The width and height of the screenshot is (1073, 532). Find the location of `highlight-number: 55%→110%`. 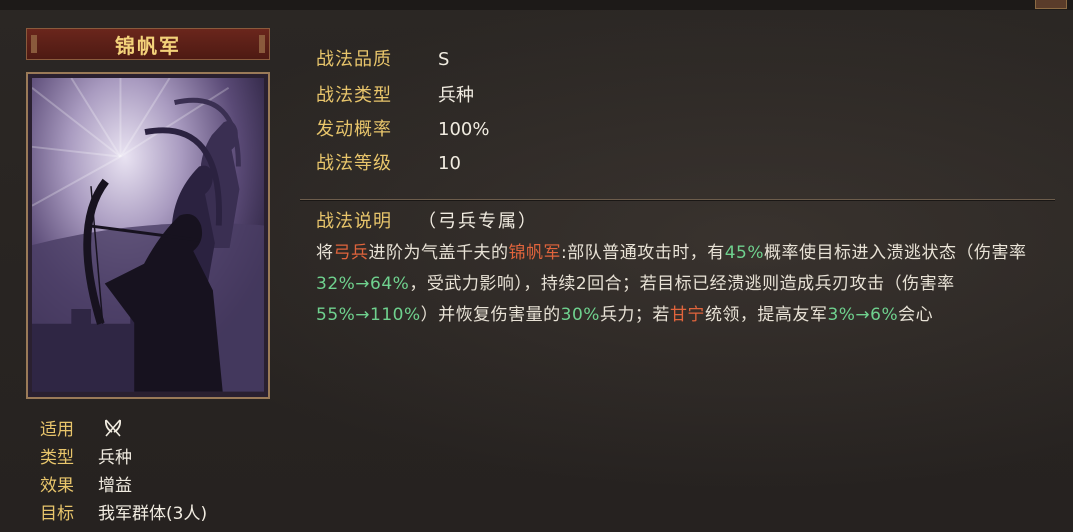

highlight-number: 55%→110% is located at coordinates (368, 315).